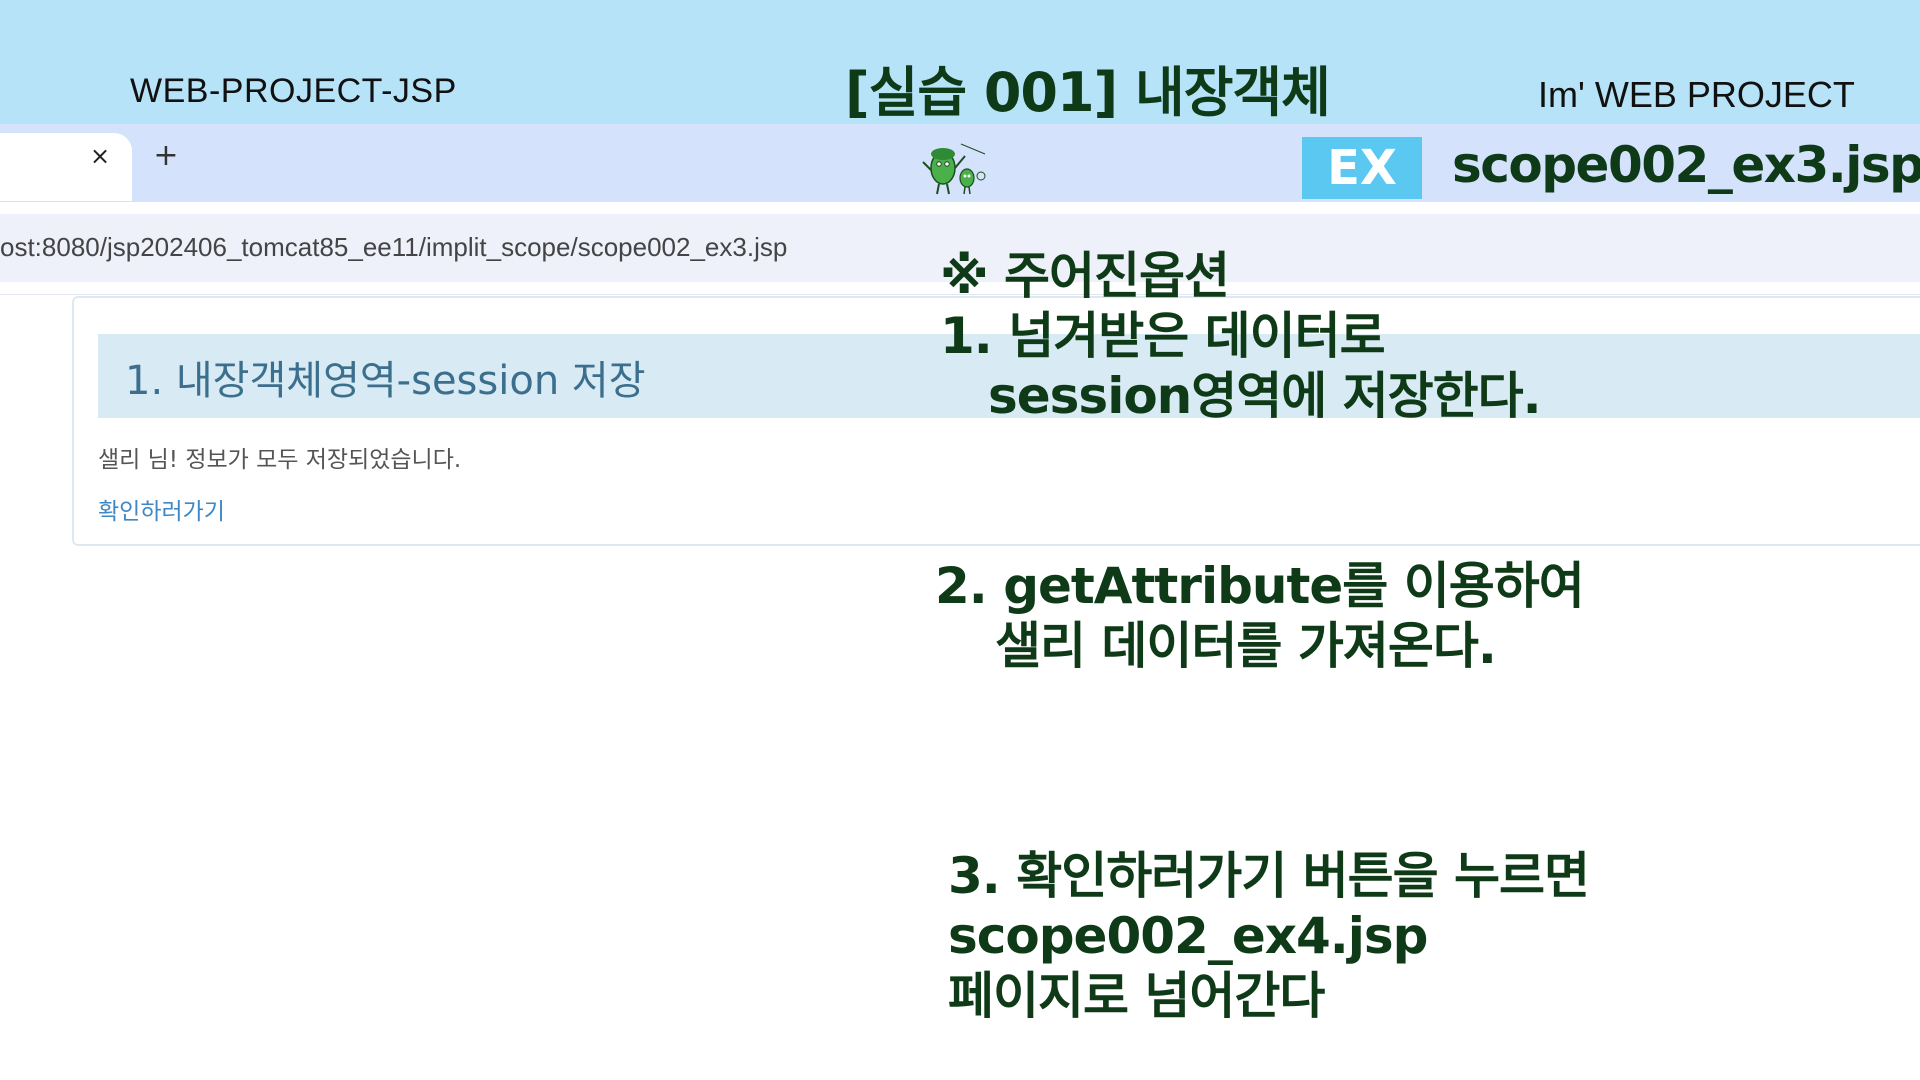 This screenshot has height=1080, width=1920. What do you see at coordinates (1686, 165) in the screenshot?
I see `exercise-filename: scope002_ex3.jsp` at bounding box center [1686, 165].